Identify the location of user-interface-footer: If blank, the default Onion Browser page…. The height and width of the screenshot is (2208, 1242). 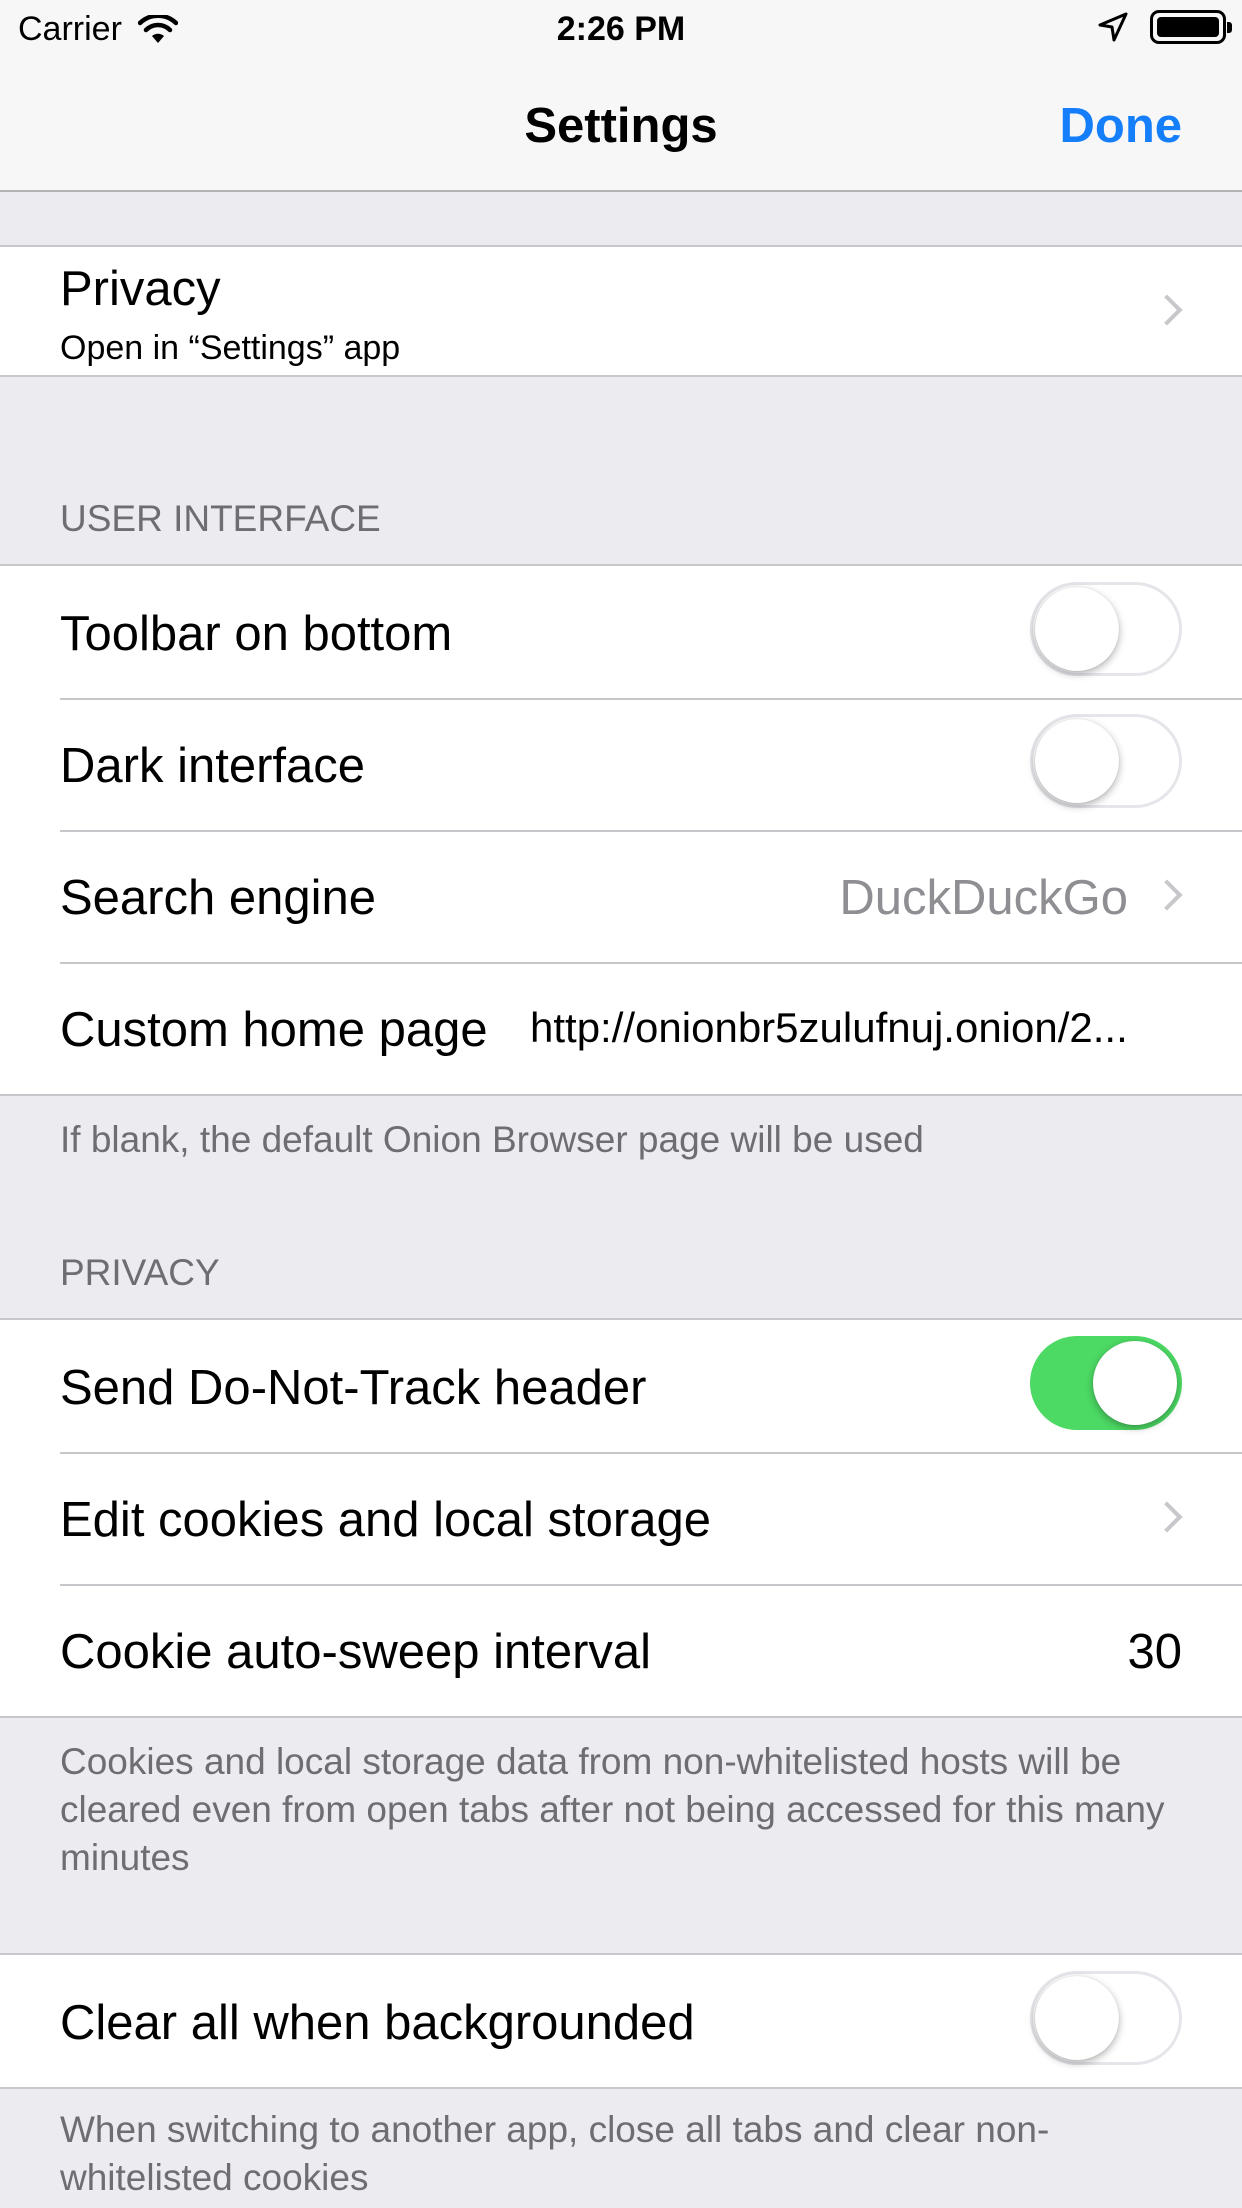
(492, 1139).